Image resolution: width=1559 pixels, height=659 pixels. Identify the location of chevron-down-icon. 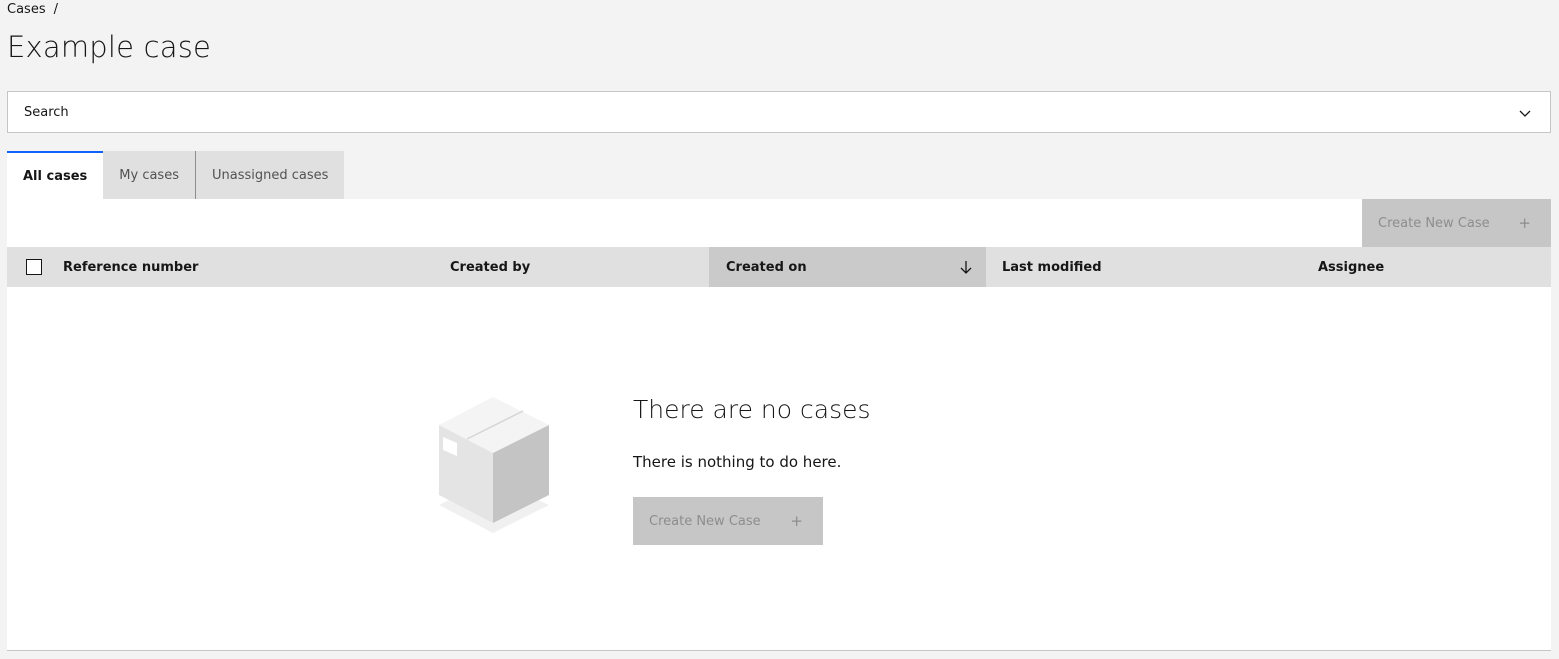
(1525, 113).